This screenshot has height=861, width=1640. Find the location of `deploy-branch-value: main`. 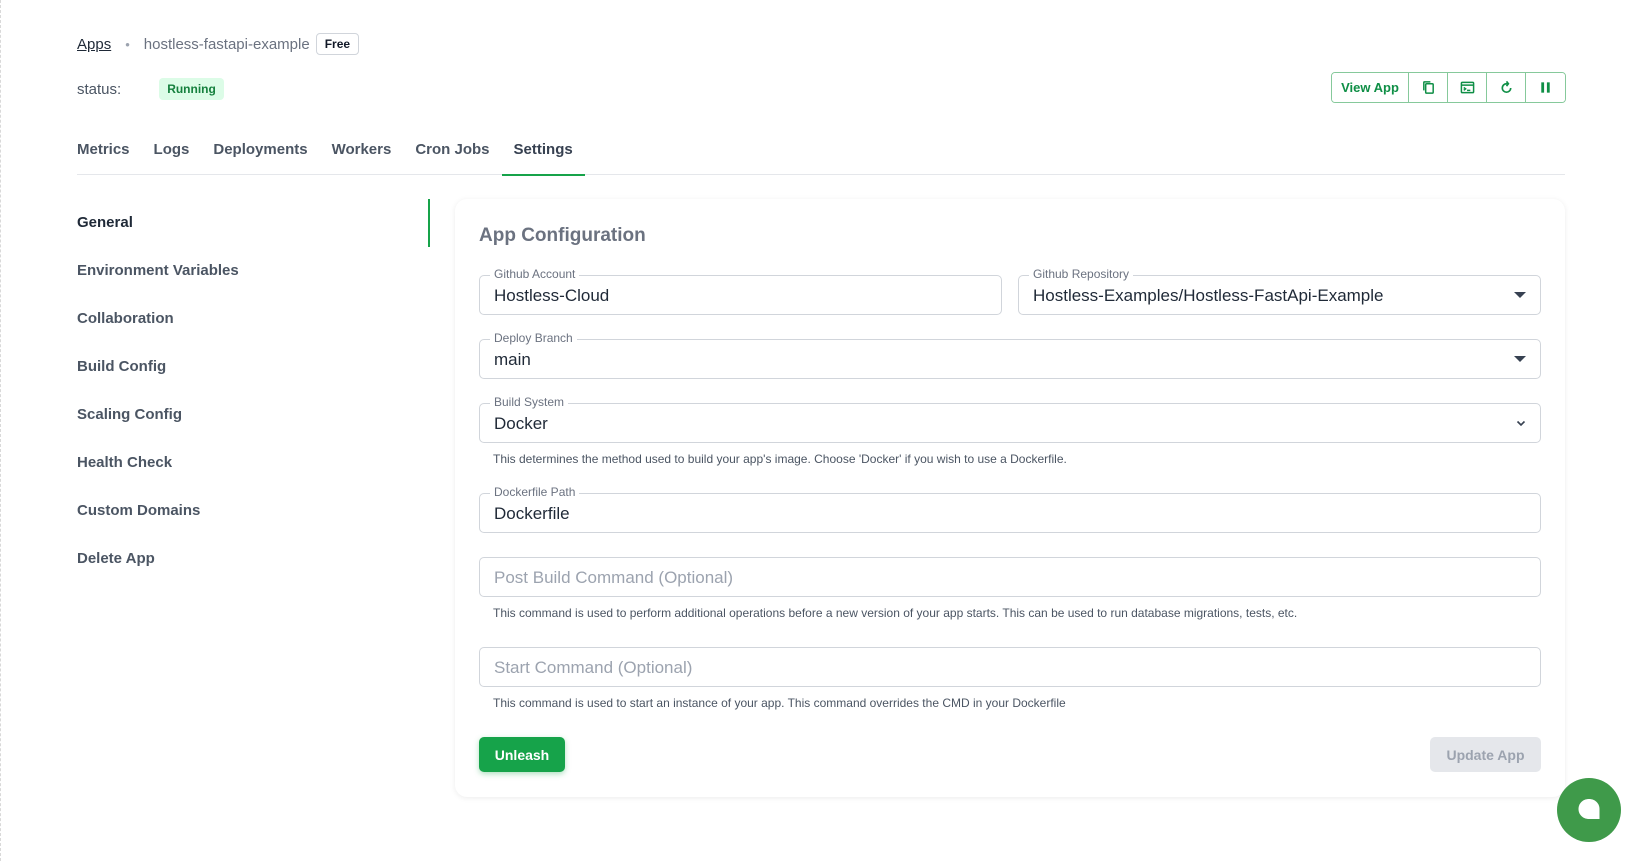

deploy-branch-value: main is located at coordinates (512, 359).